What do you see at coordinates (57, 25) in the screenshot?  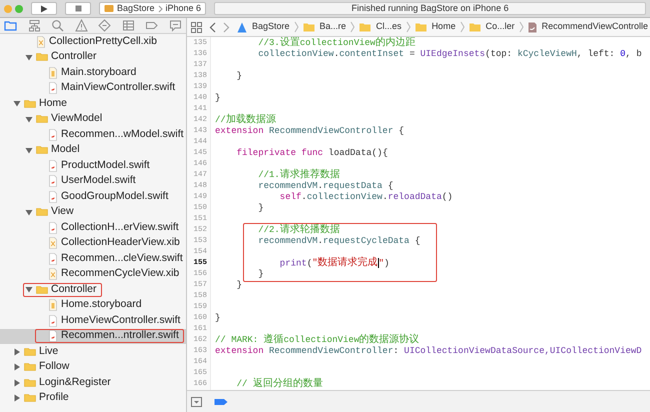 I see `search-icon` at bounding box center [57, 25].